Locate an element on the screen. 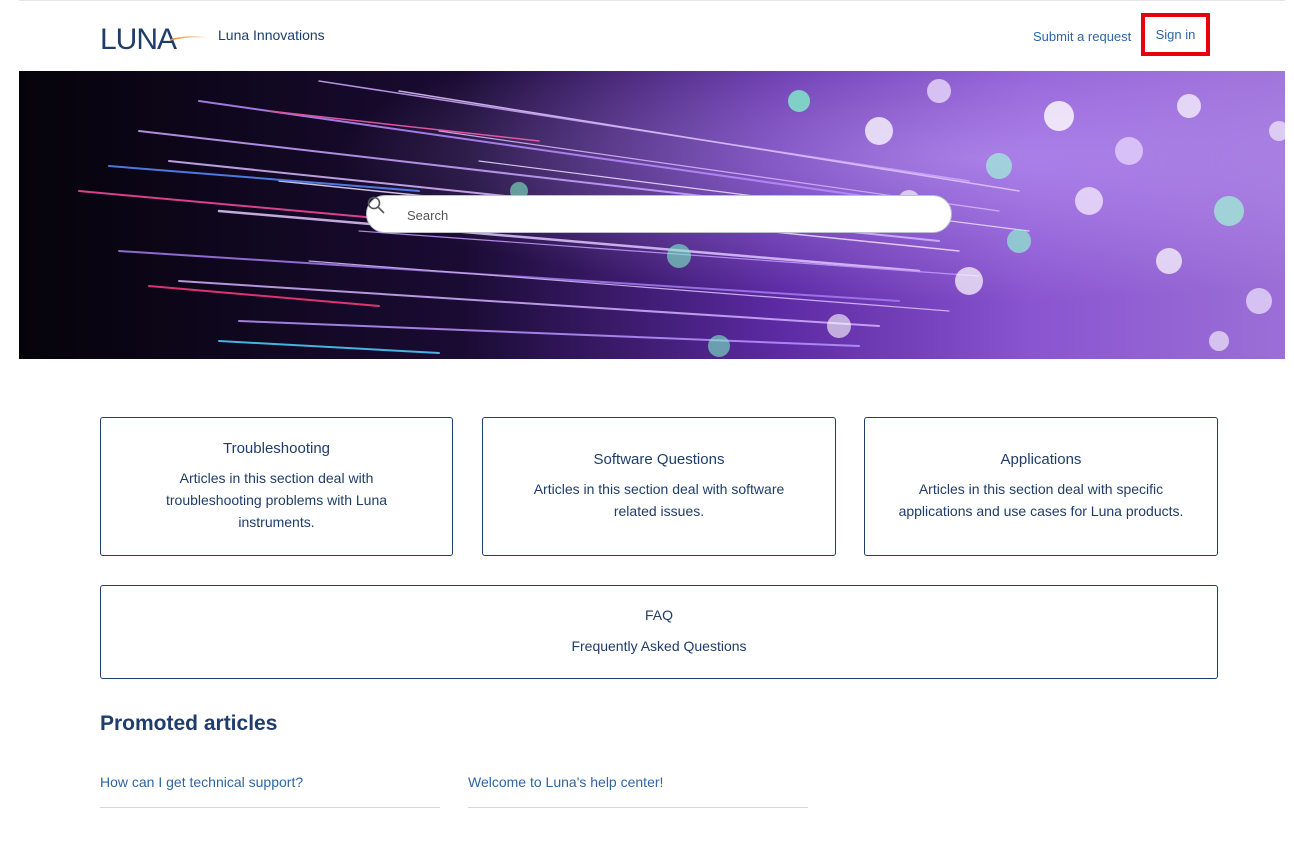  luna-logo-icon: LUNA is located at coordinates (154, 39).